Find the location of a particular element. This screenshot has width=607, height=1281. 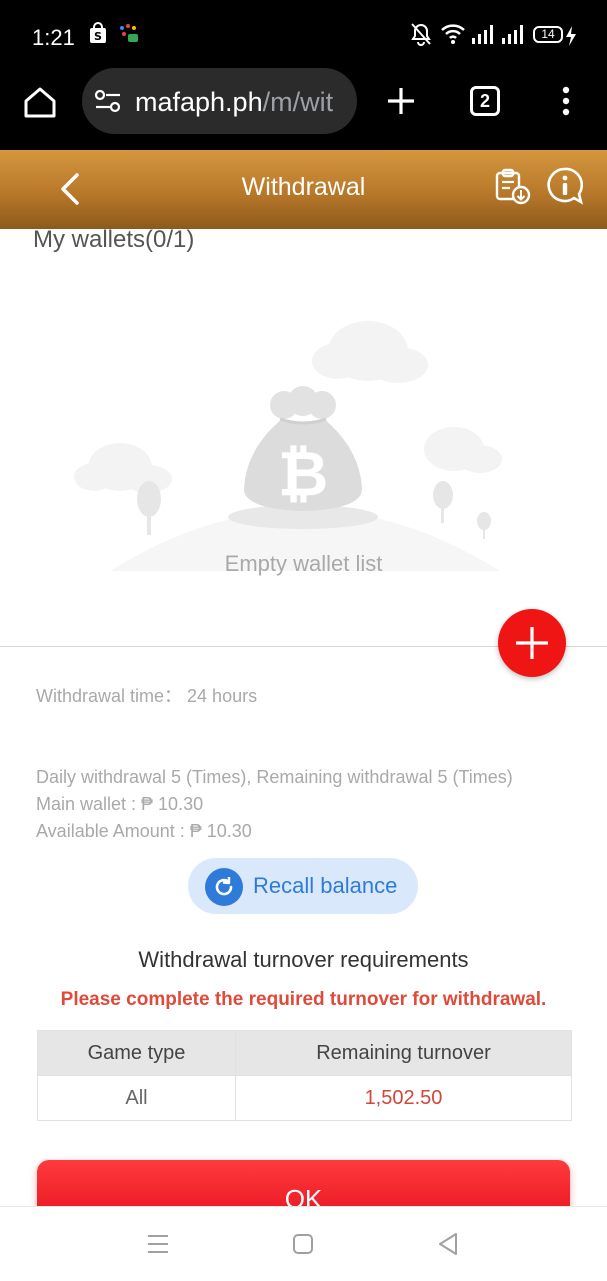

system-nav-bar is located at coordinates (303, 1243).